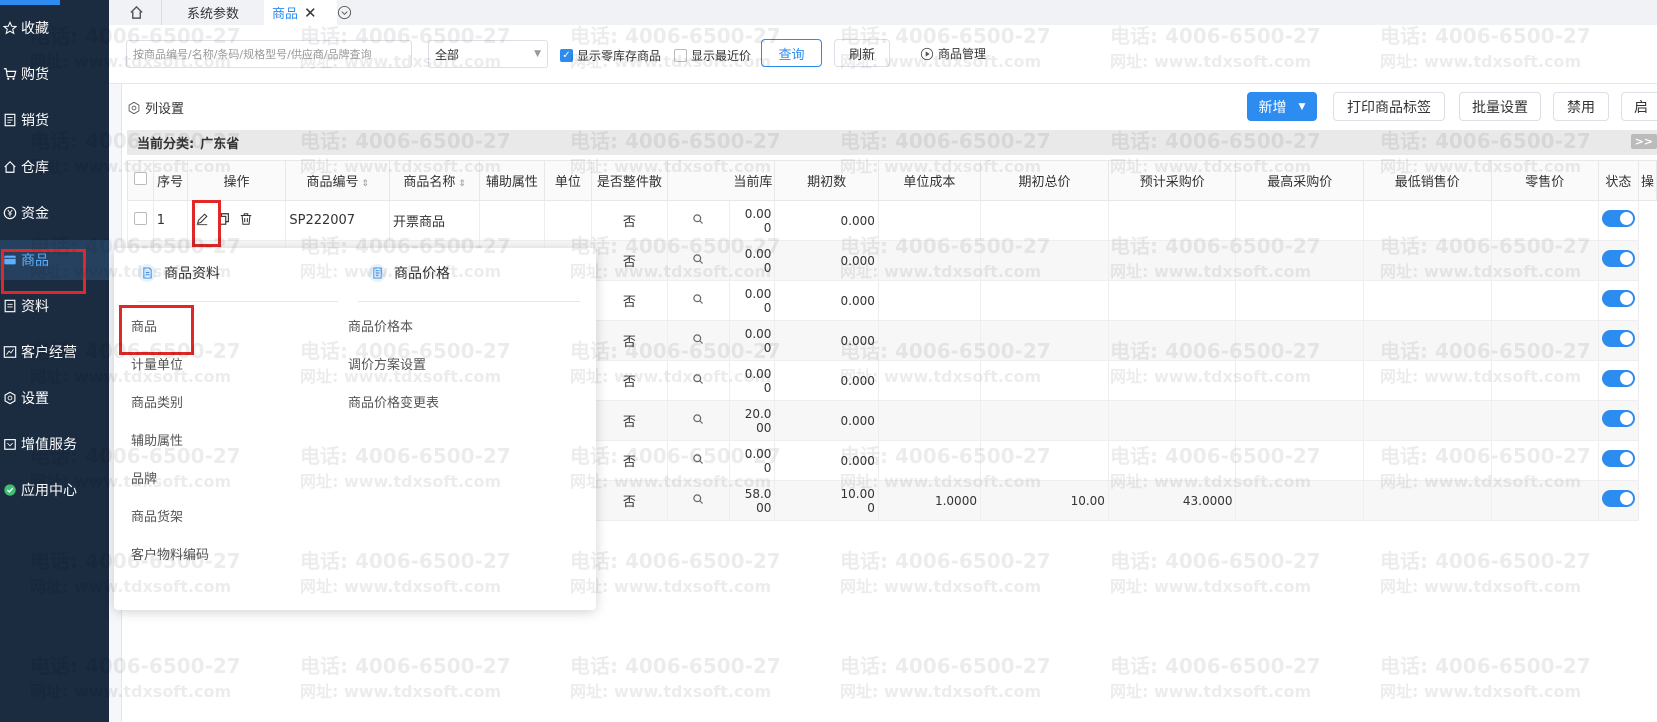 The width and height of the screenshot is (1657, 722). I want to click on menu-item-product-info: 商品, so click(144, 325).